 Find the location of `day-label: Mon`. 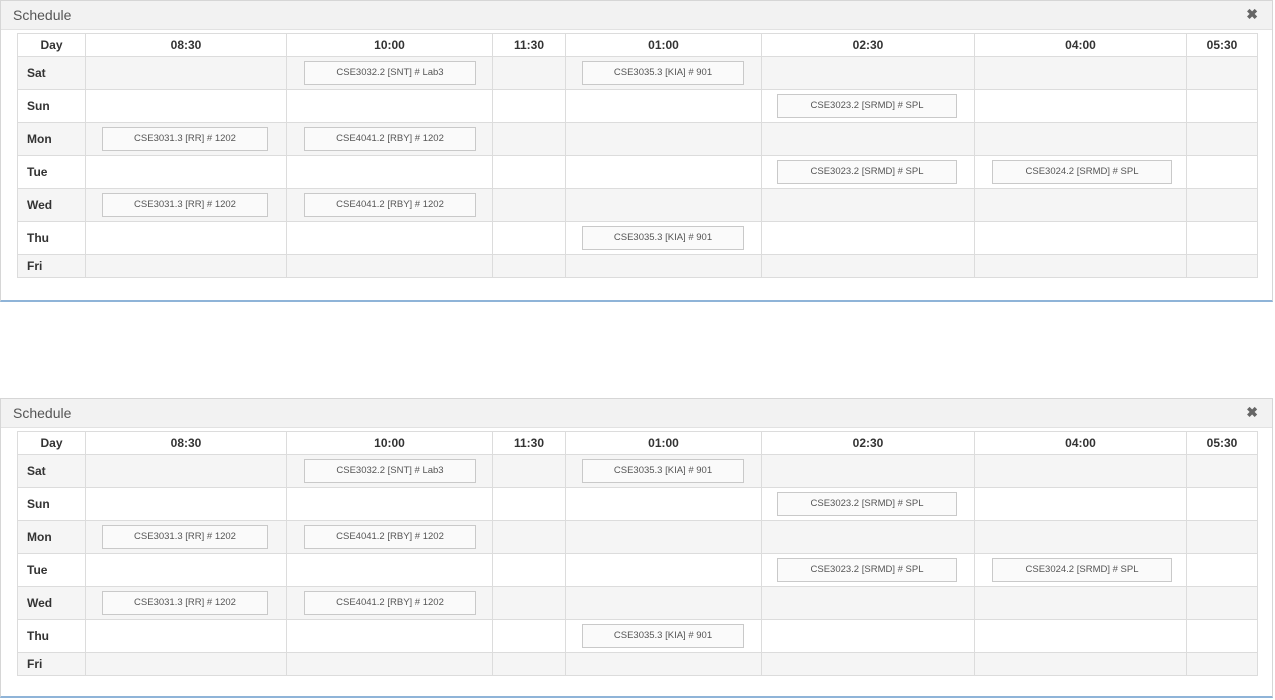

day-label: Mon is located at coordinates (51, 537).